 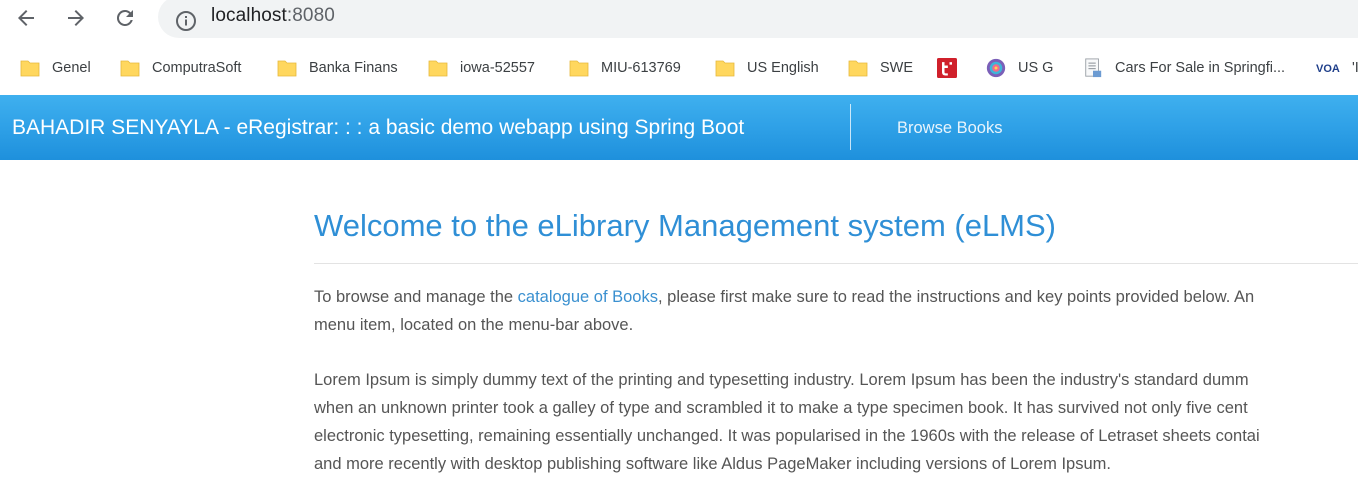 I want to click on bookmark-computrasoft: ComputraSoft, so click(x=180, y=68).